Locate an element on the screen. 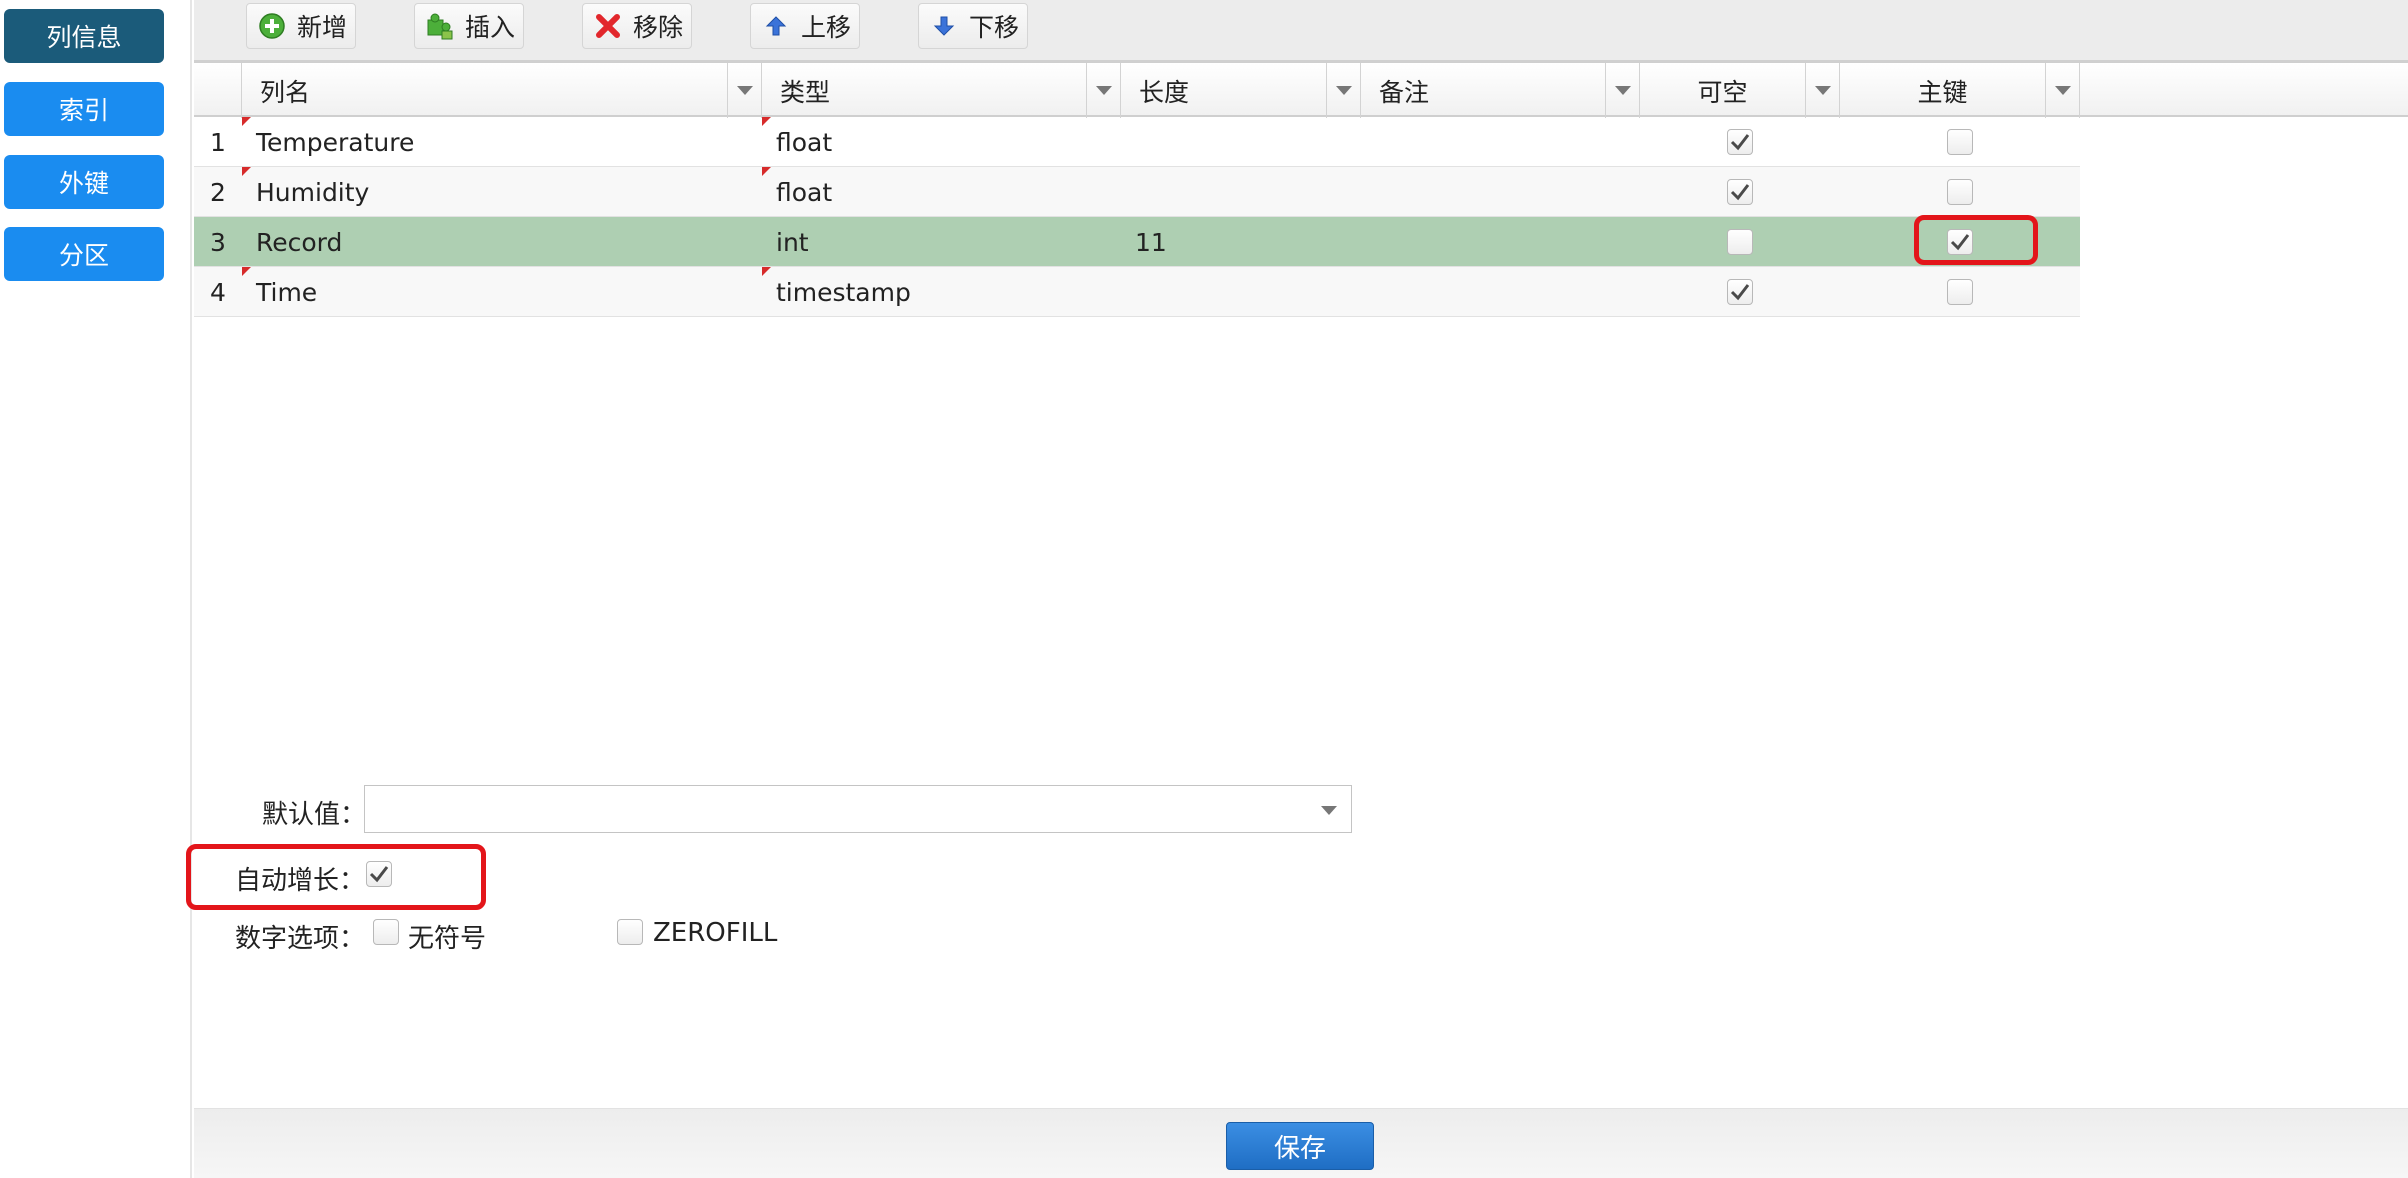 This screenshot has width=2408, height=1178. column-name-cell: Time is located at coordinates (286, 292).